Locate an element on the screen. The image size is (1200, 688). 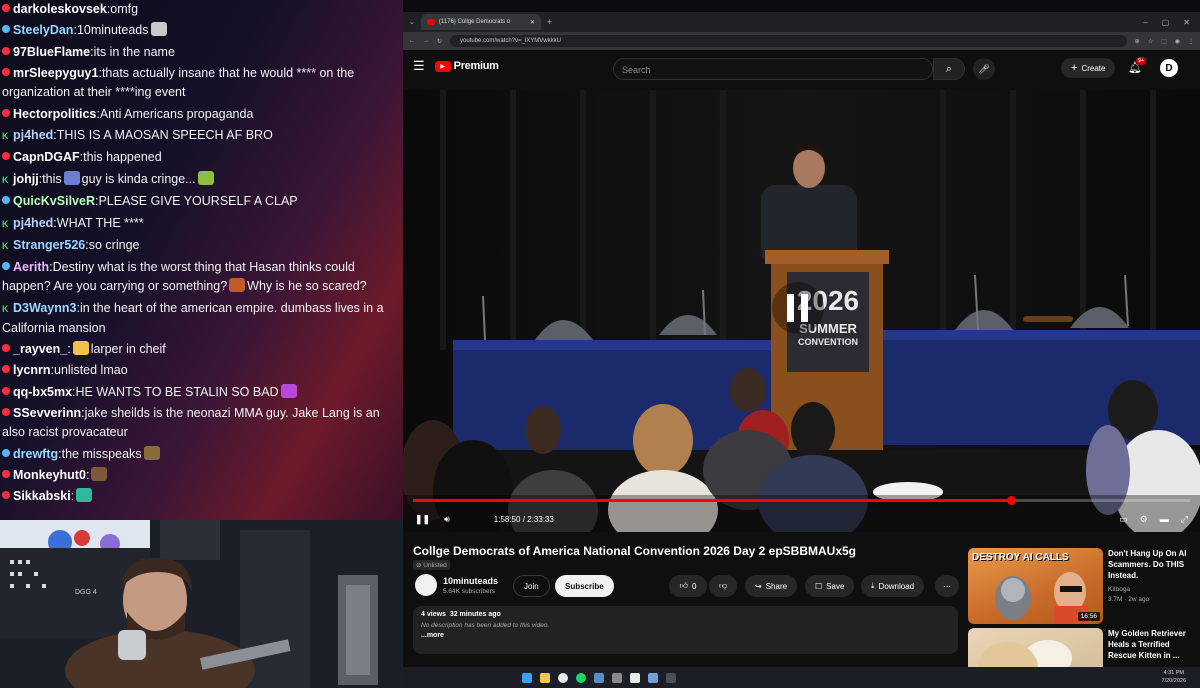
show-more-link: ...more is located at coordinates (685, 635).